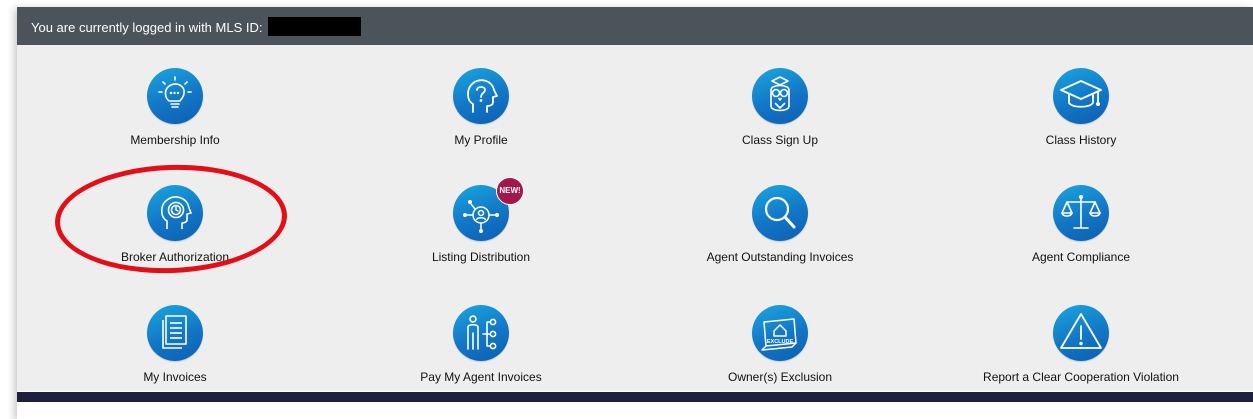 The width and height of the screenshot is (1253, 419). What do you see at coordinates (510, 191) in the screenshot?
I see `new-badge: NEW!` at bounding box center [510, 191].